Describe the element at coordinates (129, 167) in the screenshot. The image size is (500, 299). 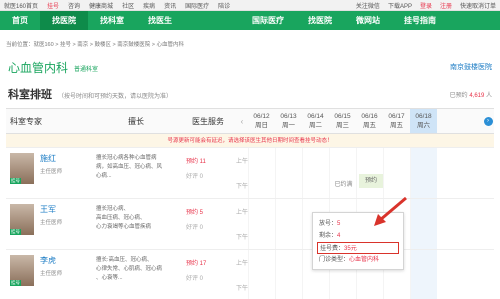
I see `specialty-line: 病，如高血压、冠心病、风` at that location.